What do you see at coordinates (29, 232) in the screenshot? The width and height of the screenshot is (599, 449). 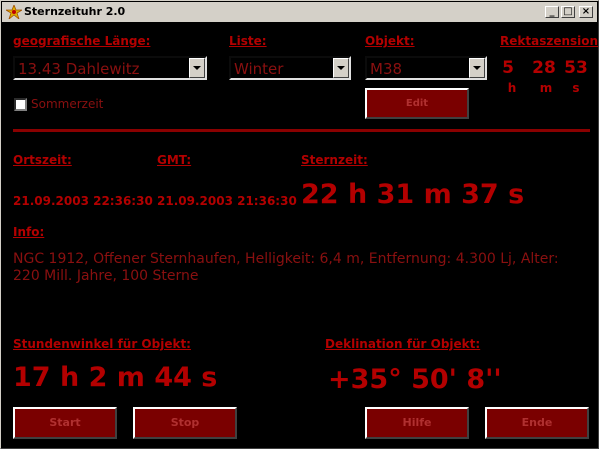 I see `info-label: Info:` at bounding box center [29, 232].